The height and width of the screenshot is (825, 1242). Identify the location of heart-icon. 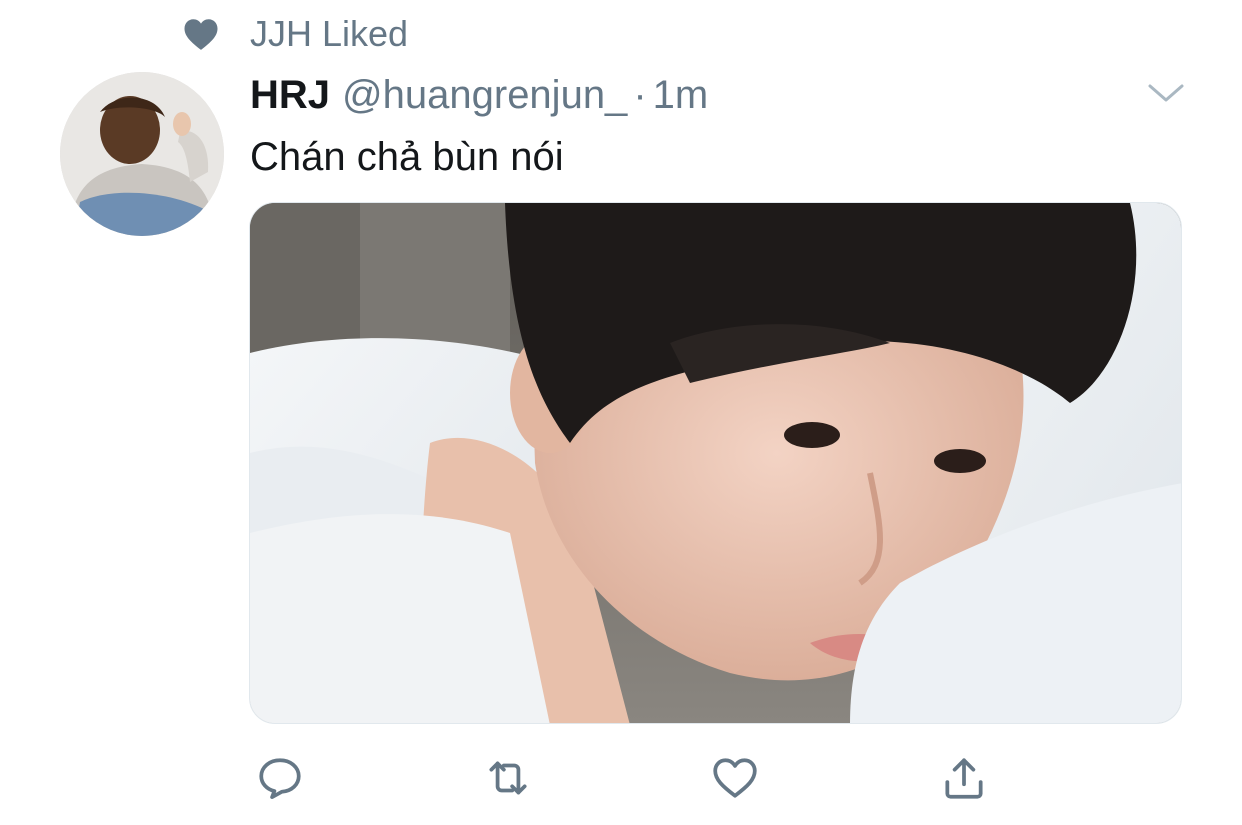
(201, 34).